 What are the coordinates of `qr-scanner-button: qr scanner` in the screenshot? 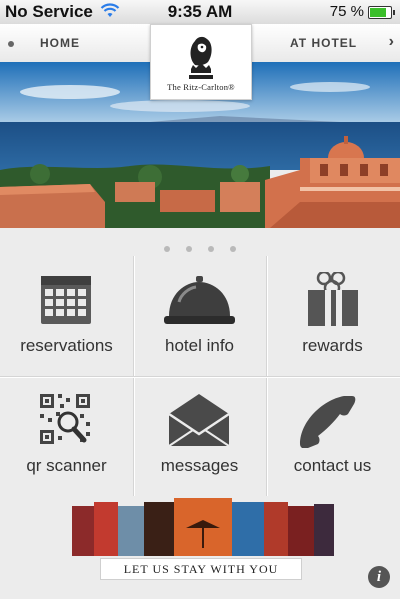 It's located at (66, 436).